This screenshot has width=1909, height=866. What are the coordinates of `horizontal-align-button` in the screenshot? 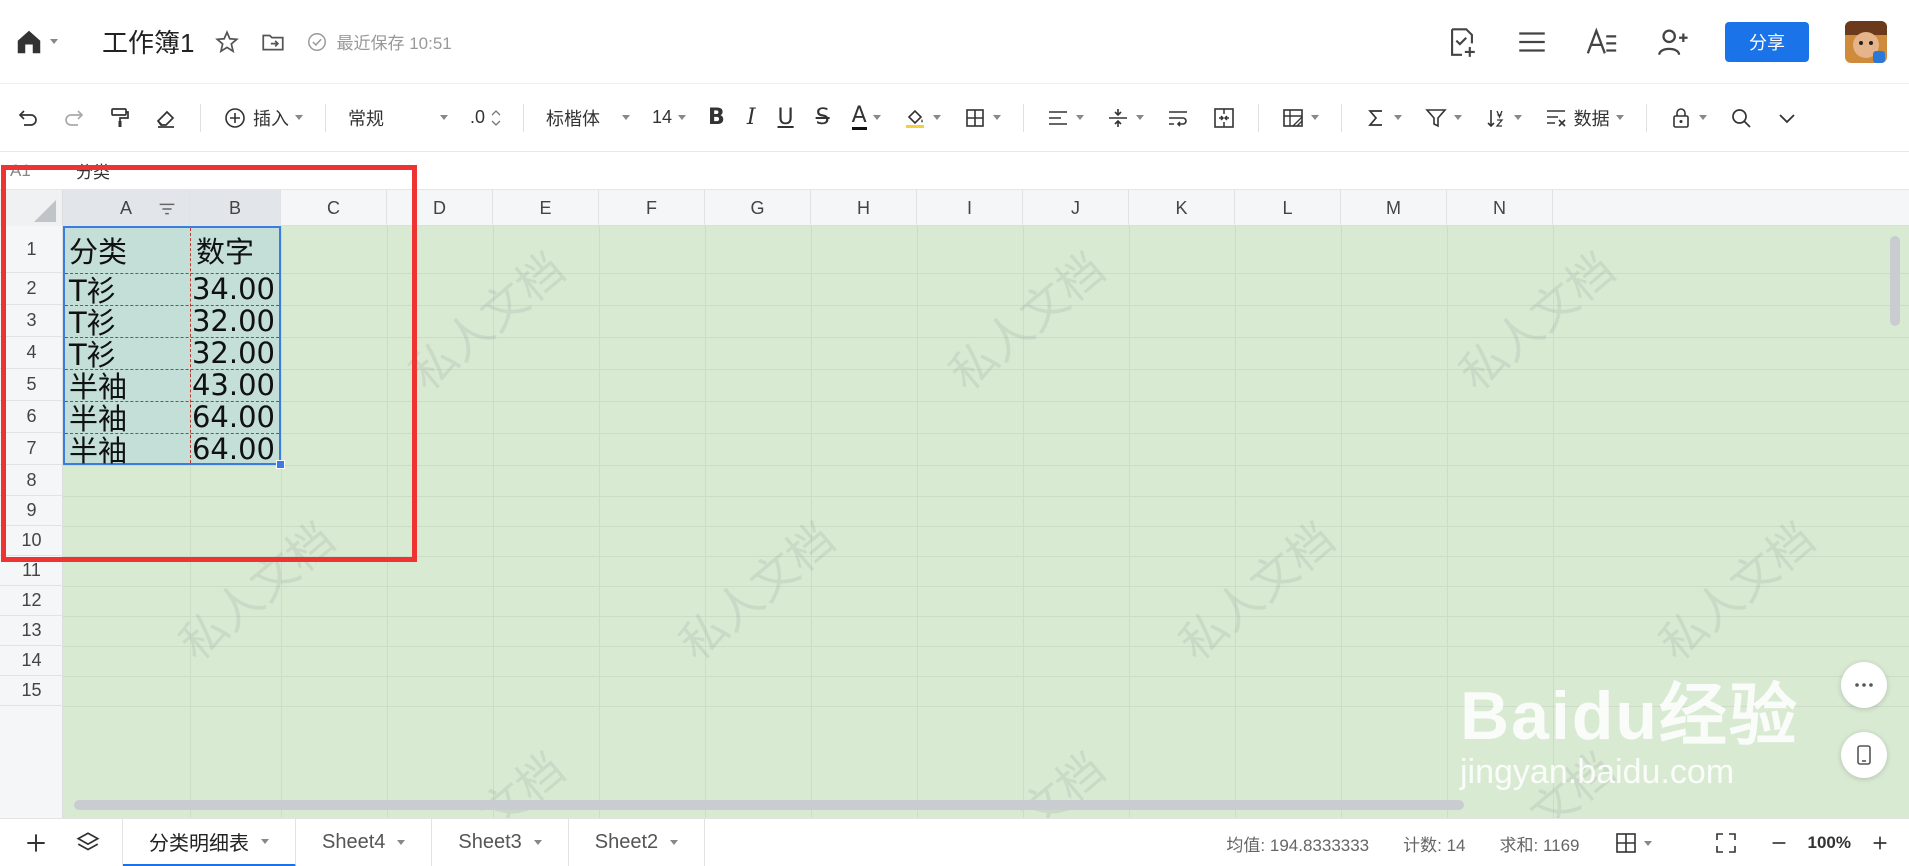 It's located at (1065, 118).